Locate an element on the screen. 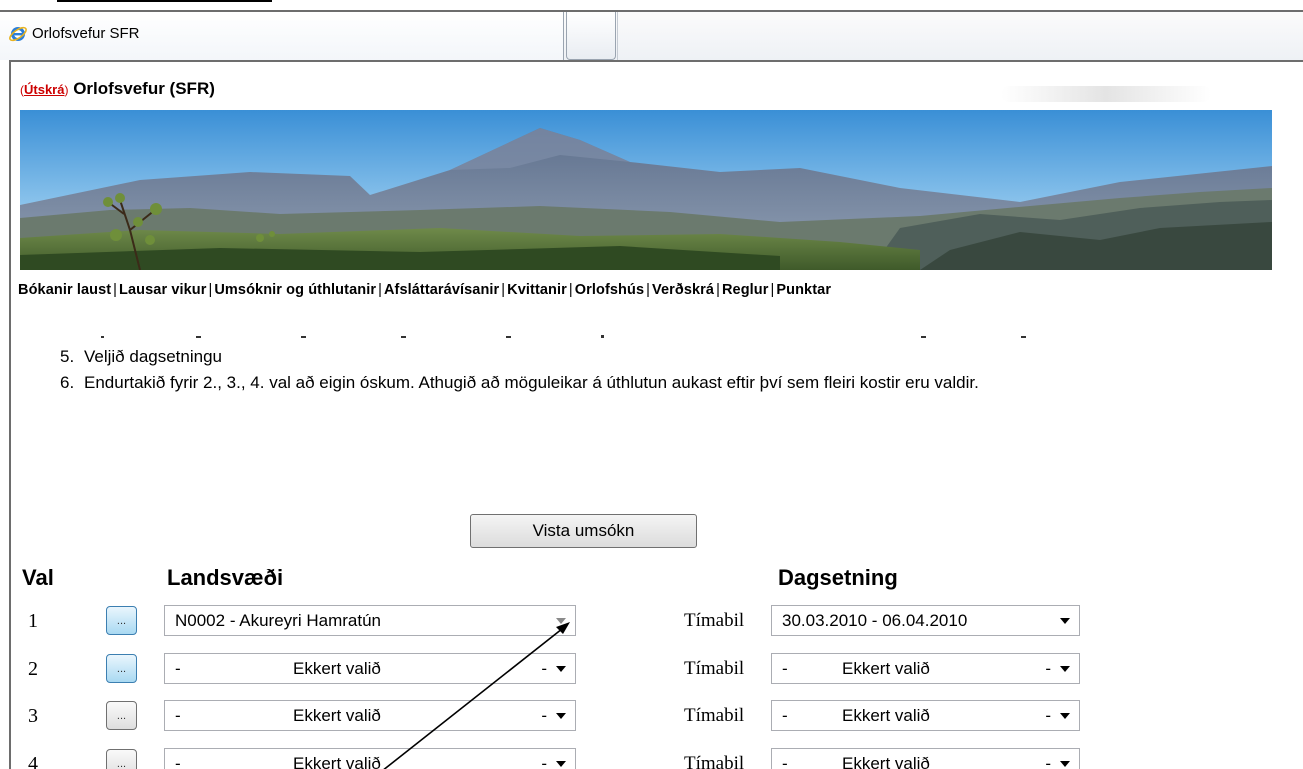  row-number: 2 is located at coordinates (33, 669).